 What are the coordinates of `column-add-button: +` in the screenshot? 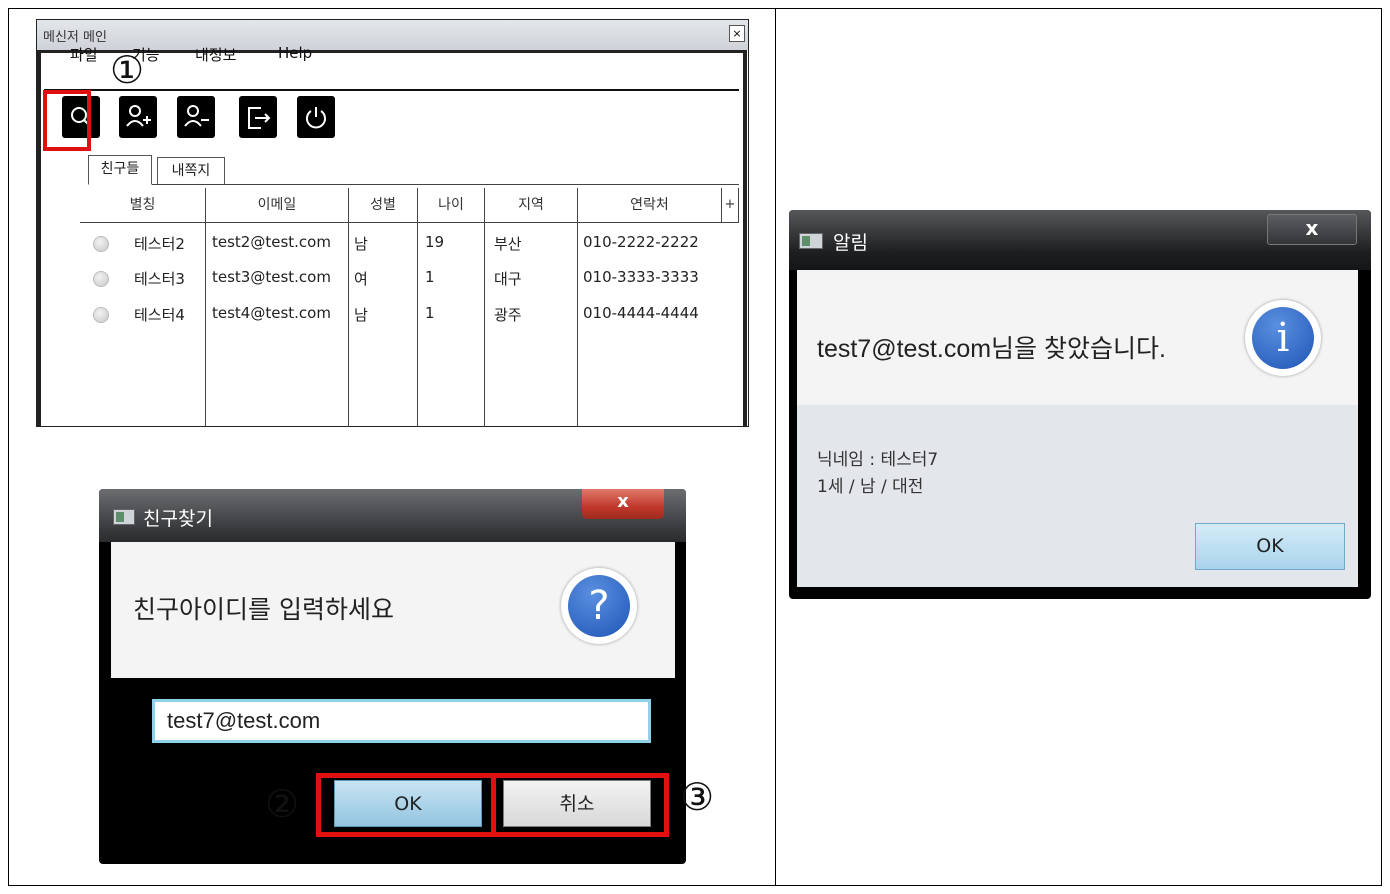 It's located at (730, 205).